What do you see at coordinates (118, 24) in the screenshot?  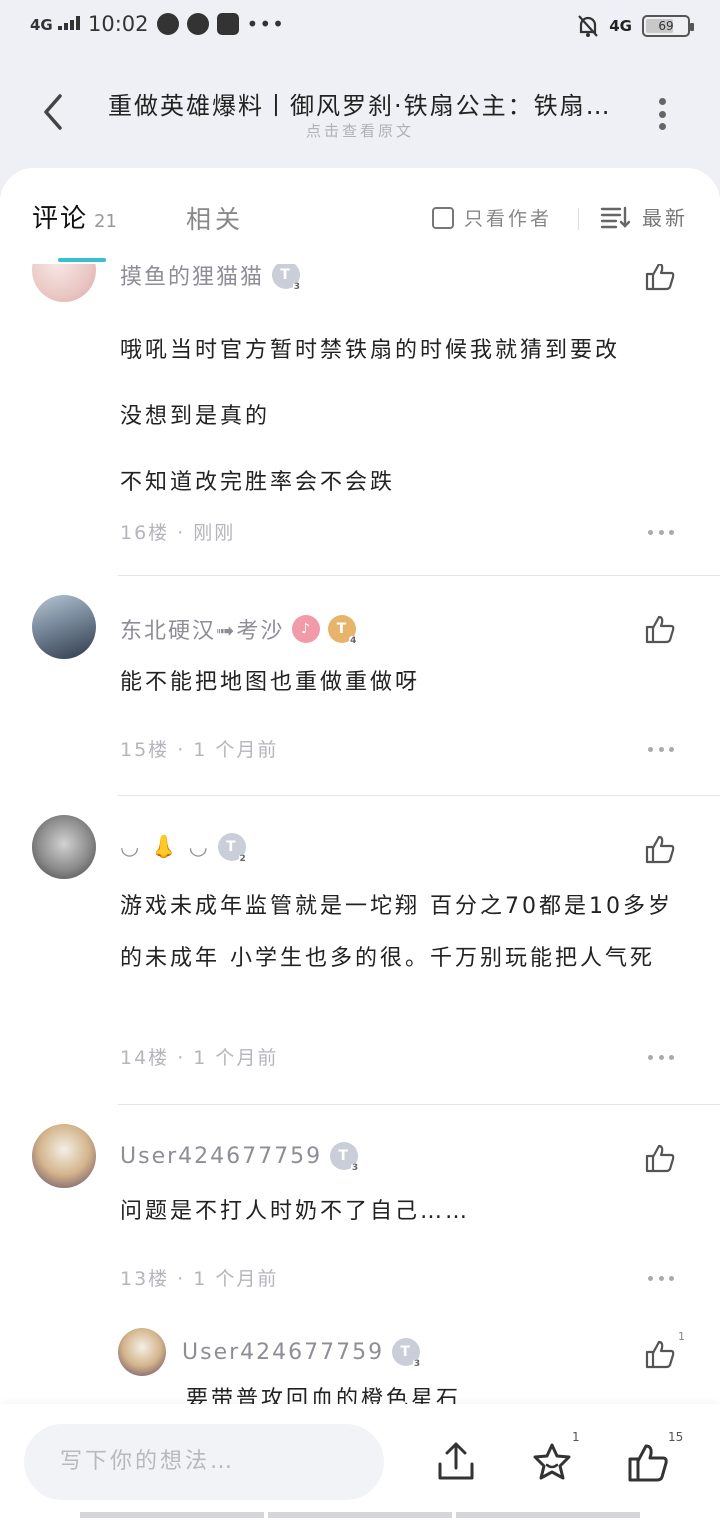 I see `clock: 10:02` at bounding box center [118, 24].